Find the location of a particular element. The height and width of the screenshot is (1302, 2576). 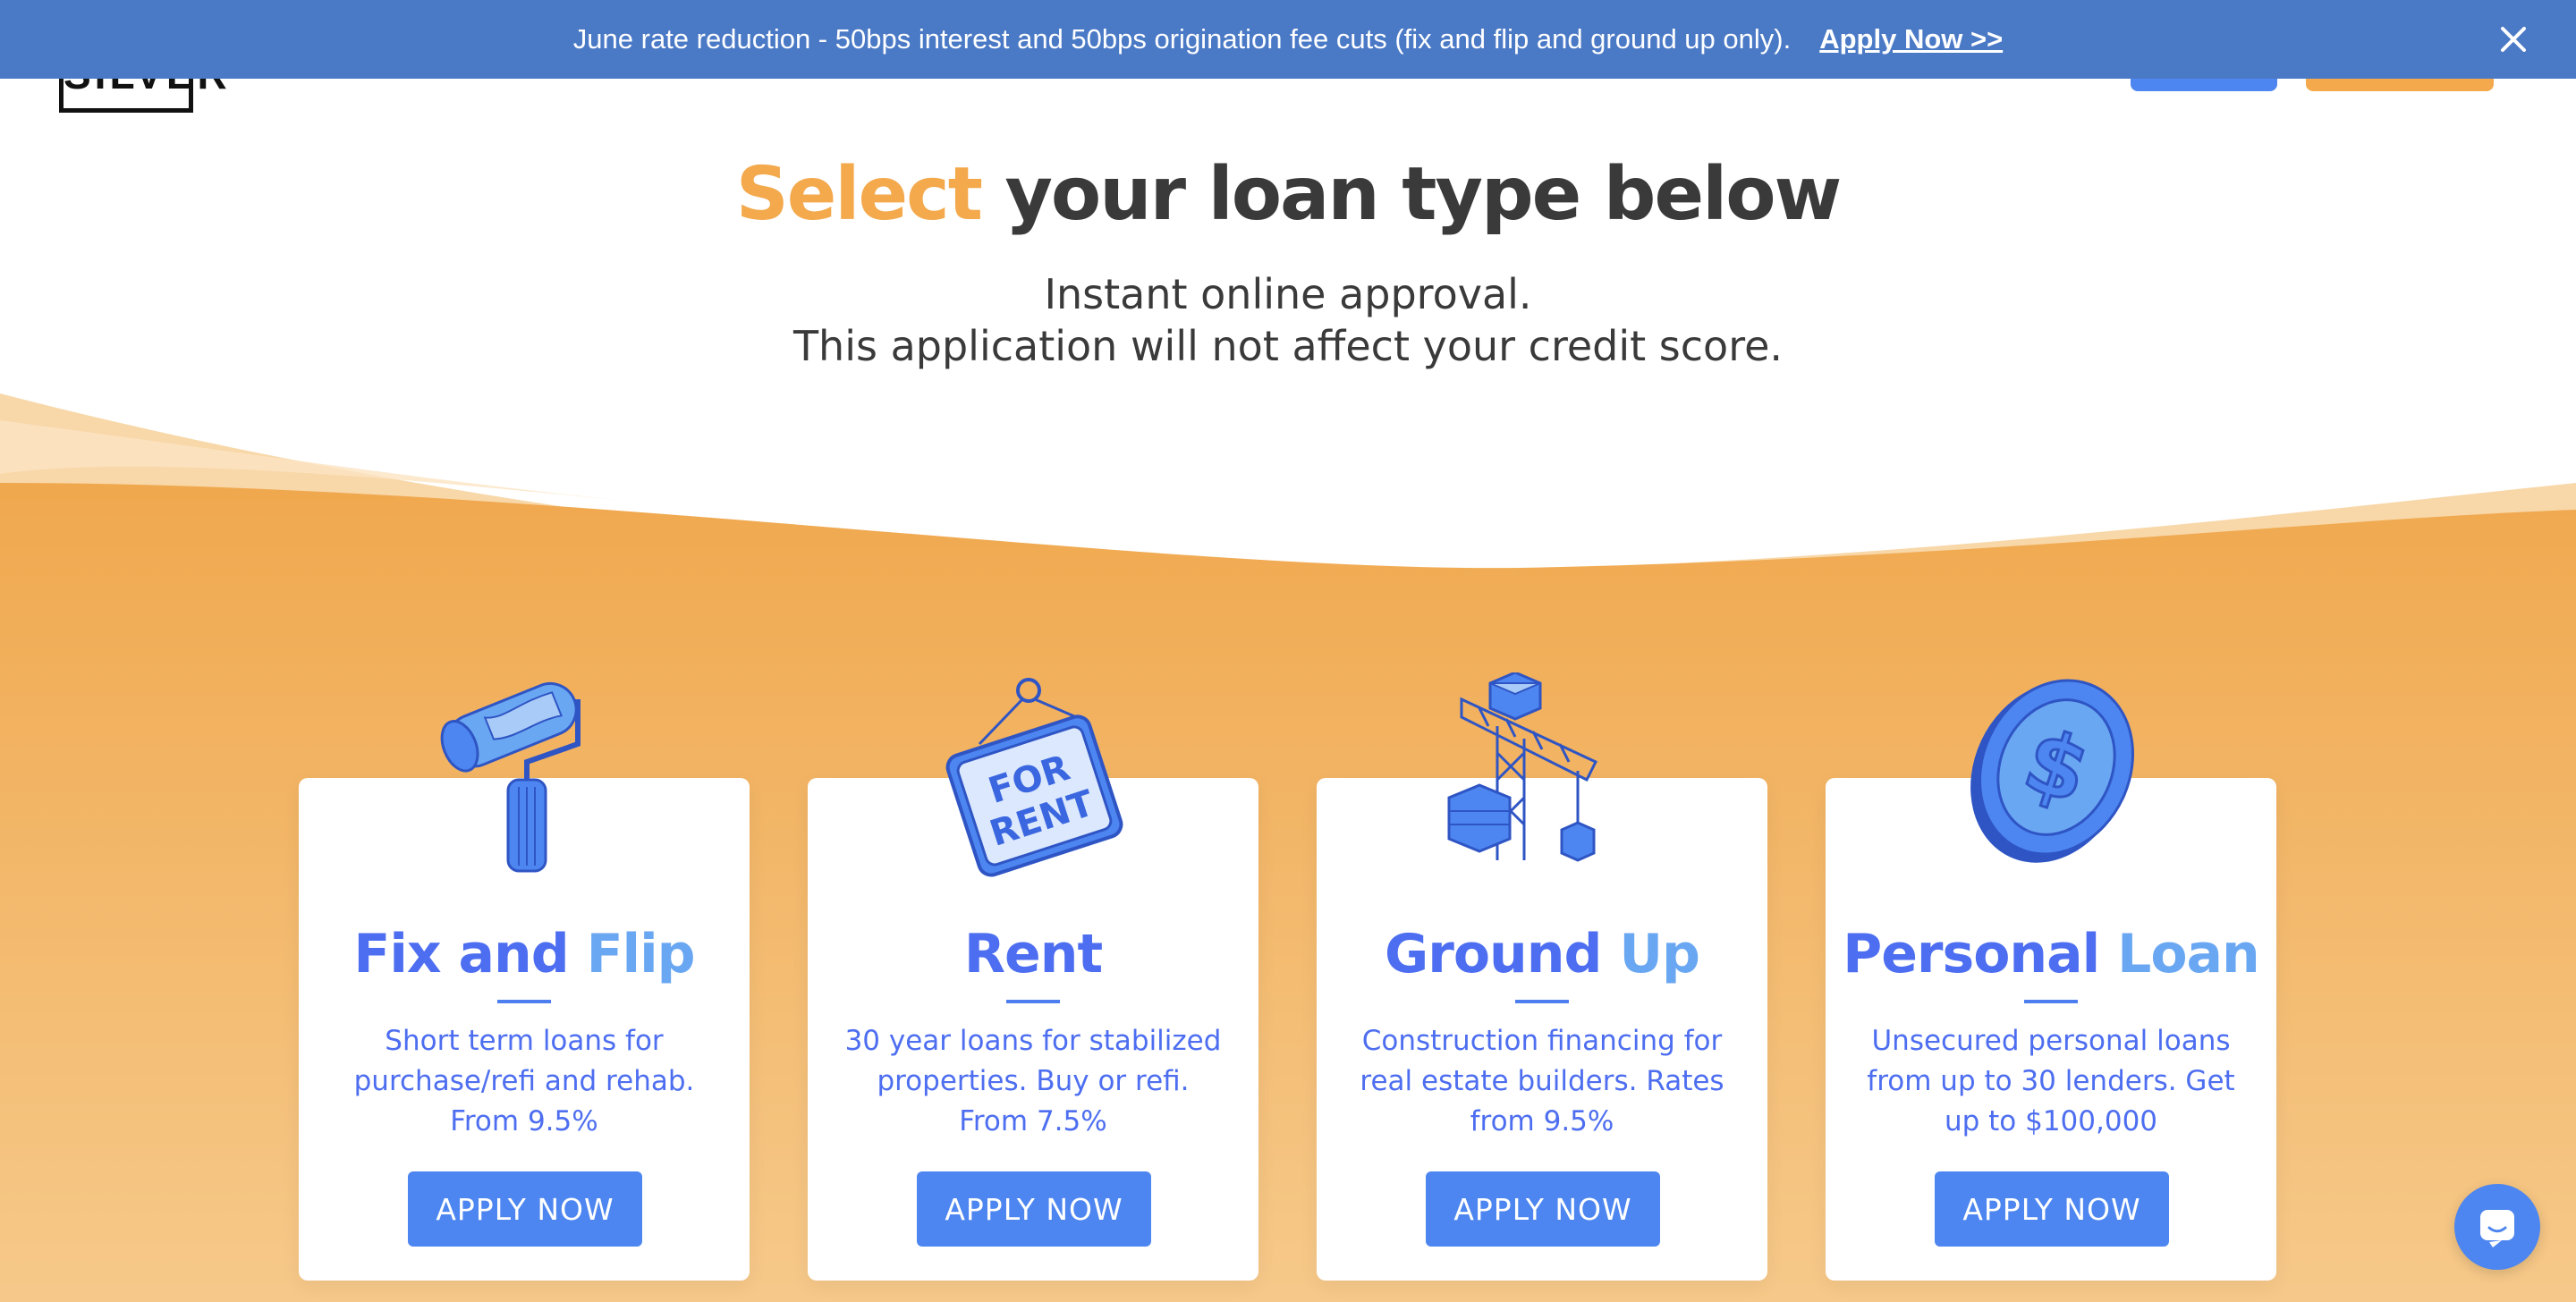

card-title: Ground Up is located at coordinates (1542, 954).